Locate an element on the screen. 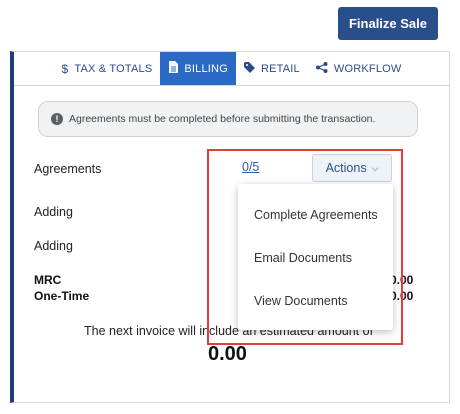  menu-item-label: View Documents is located at coordinates (301, 301).